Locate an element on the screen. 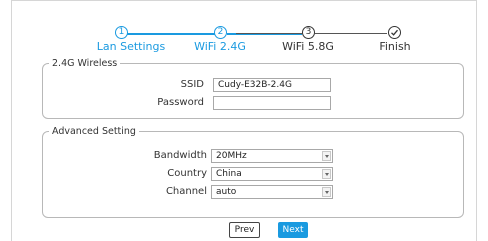 The image size is (488, 241). bandwidth-select-value: 20MHz is located at coordinates (231, 156).